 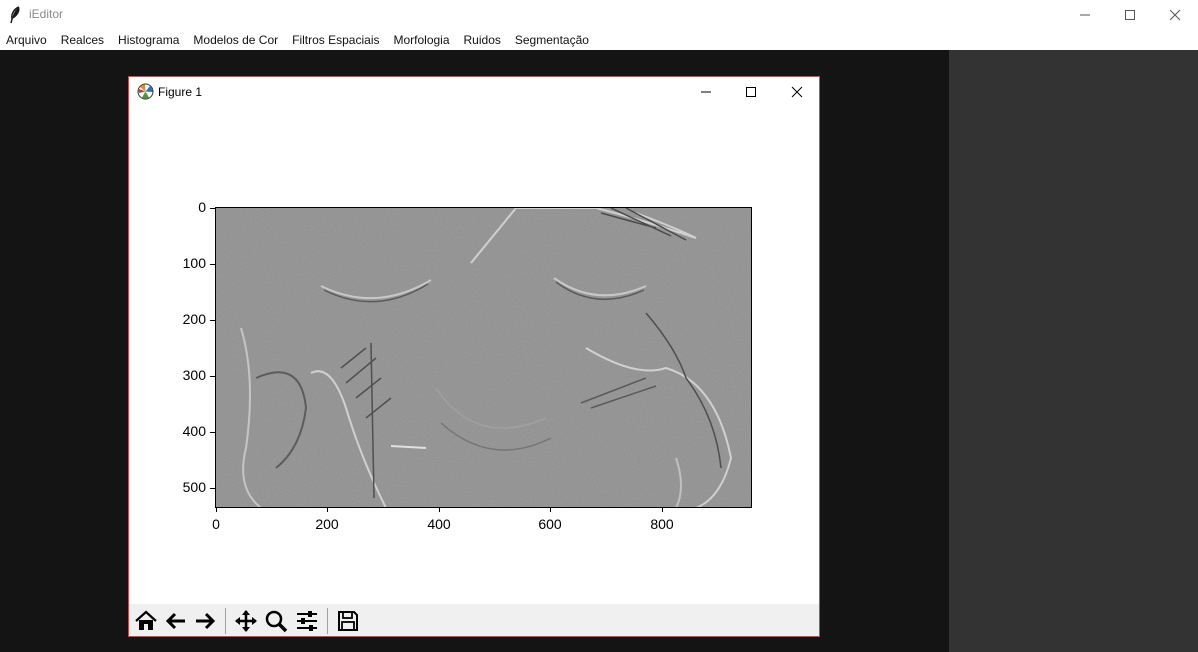 What do you see at coordinates (194, 375) in the screenshot?
I see `y-tick-label: 300` at bounding box center [194, 375].